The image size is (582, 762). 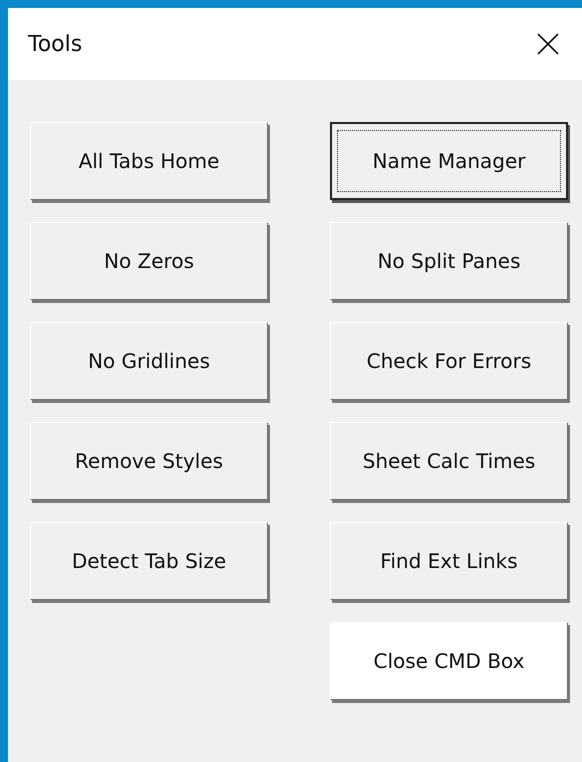 What do you see at coordinates (449, 161) in the screenshot?
I see `tool-button: Name Manager` at bounding box center [449, 161].